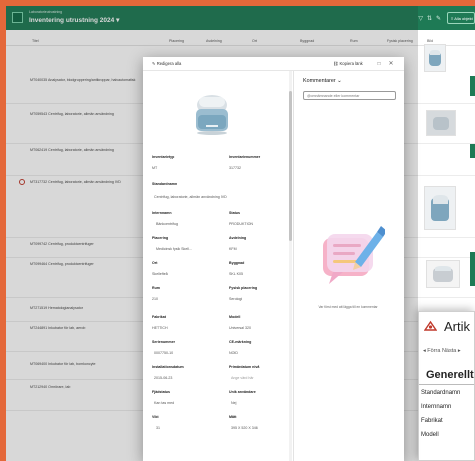 This screenshot has width=475, height=461. I want to click on comment-illustration-icon, so click(354, 255).